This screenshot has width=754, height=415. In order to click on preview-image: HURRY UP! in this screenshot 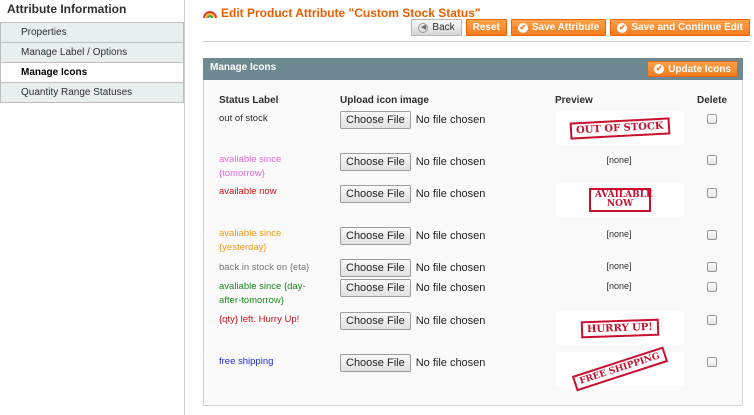, I will do `click(620, 328)`.